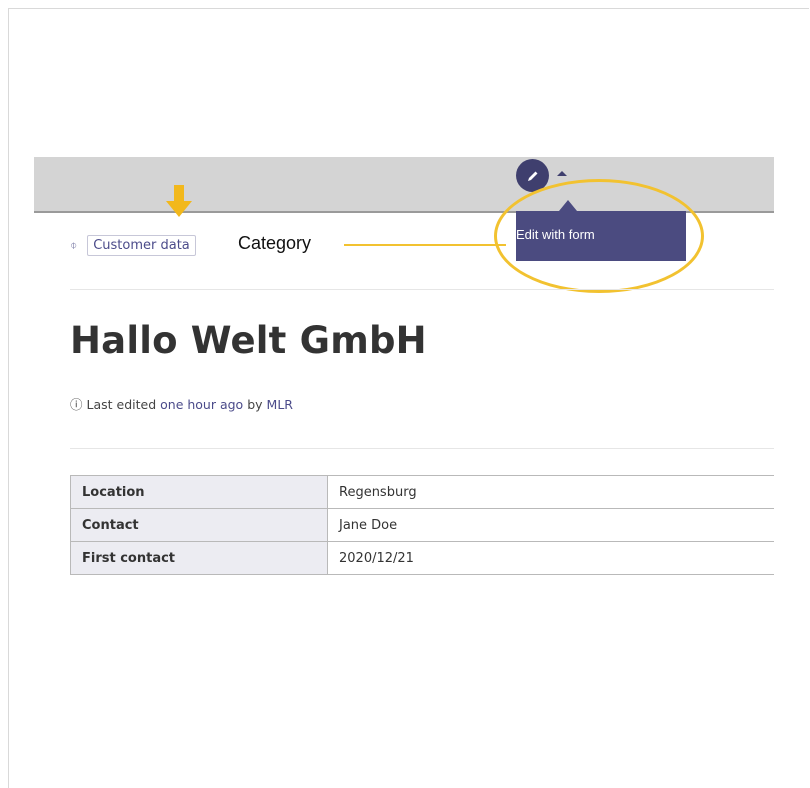 This screenshot has height=788, width=810. Describe the element at coordinates (76, 404) in the screenshot. I see `info-icon: ⓘ` at that location.